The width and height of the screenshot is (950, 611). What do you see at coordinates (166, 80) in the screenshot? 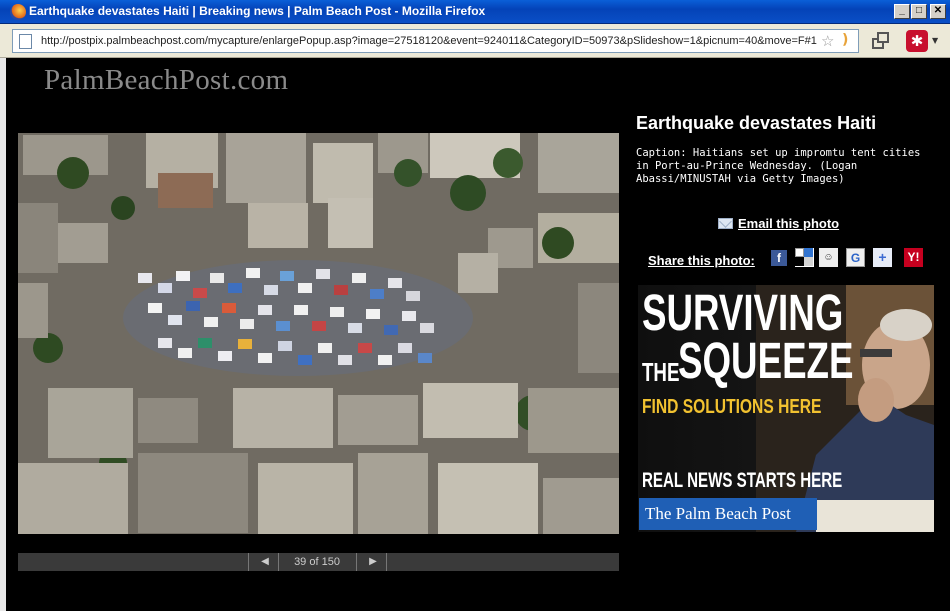
I see `site-logo: PalmBeachPost.com` at bounding box center [166, 80].